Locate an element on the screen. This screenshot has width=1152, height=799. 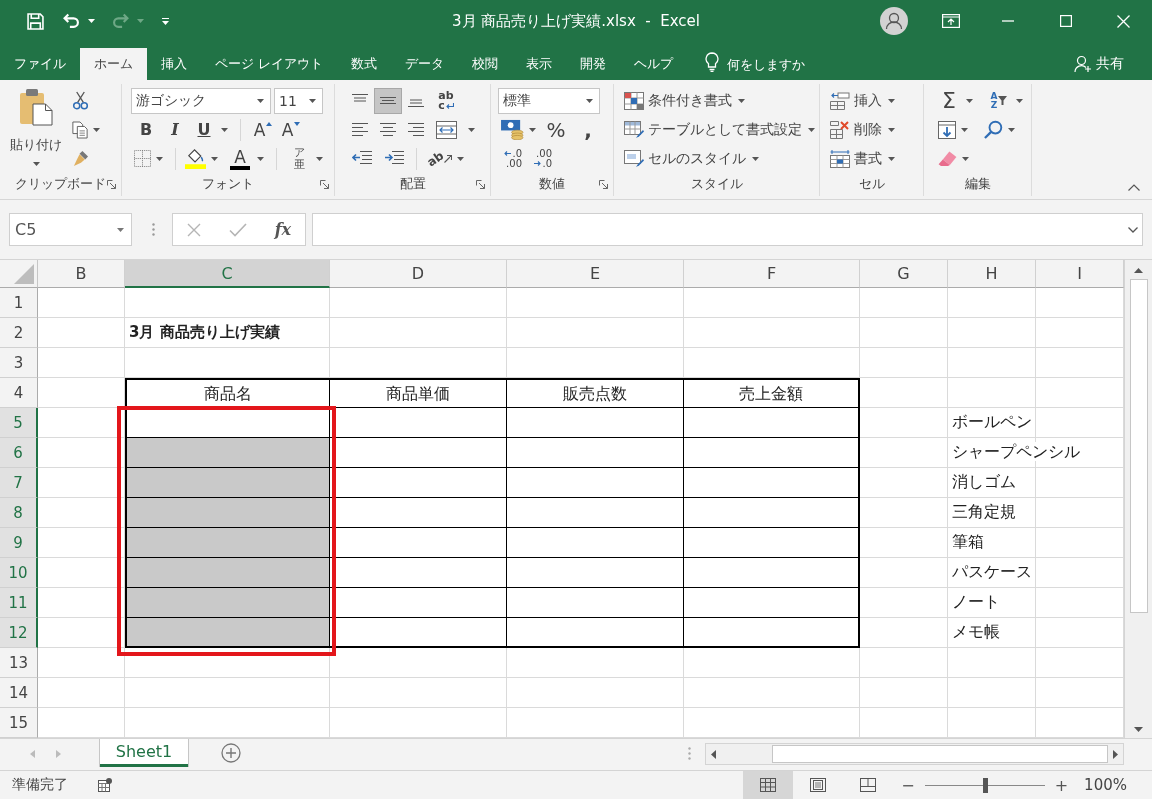
ribbon-display-icon is located at coordinates (950, 21).